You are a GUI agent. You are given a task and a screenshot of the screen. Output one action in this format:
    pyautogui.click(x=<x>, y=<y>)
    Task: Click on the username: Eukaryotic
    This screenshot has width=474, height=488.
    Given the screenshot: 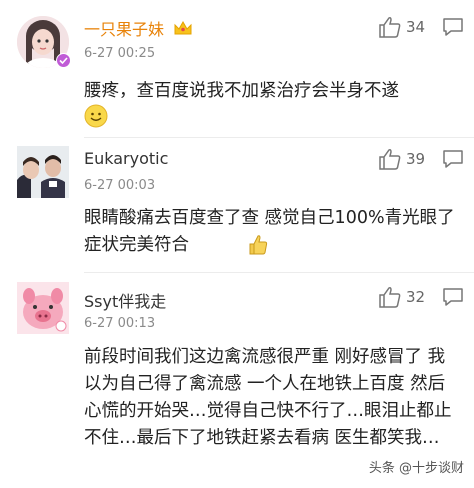 What is the action you would take?
    pyautogui.click(x=126, y=158)
    